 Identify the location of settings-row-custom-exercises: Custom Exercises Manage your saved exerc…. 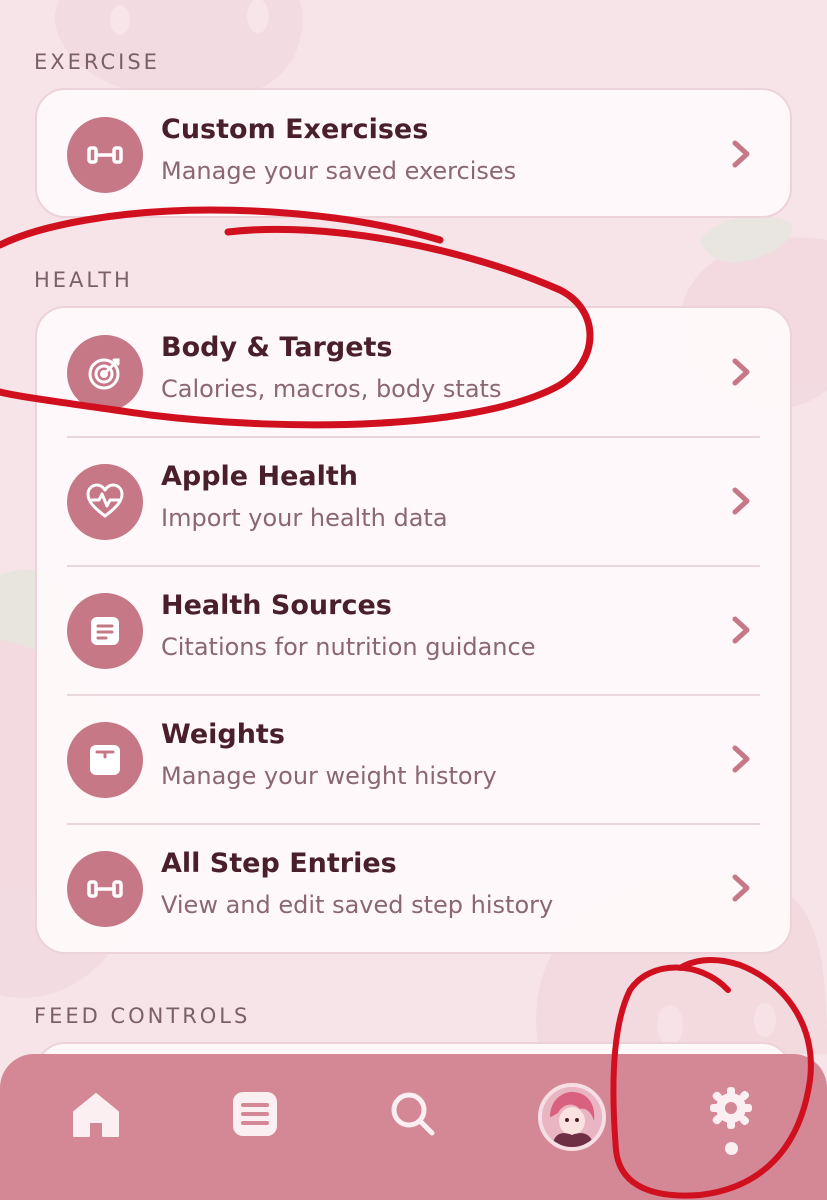
(413, 153).